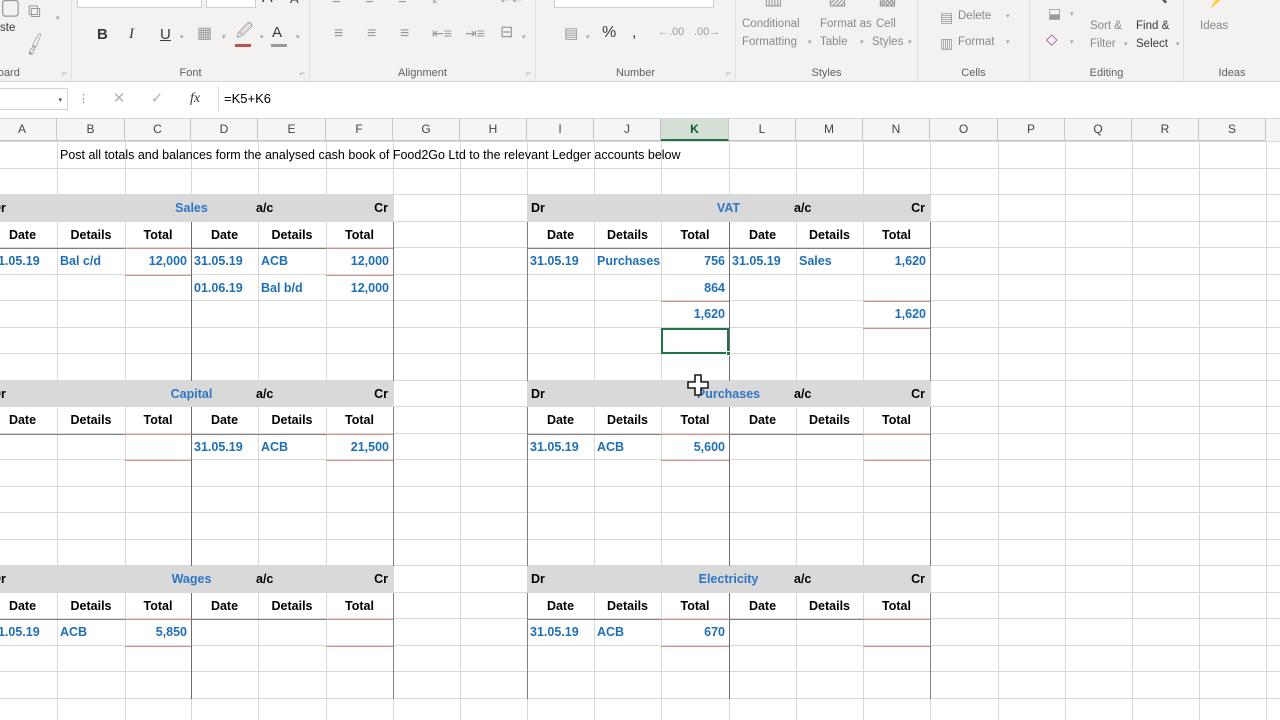 The height and width of the screenshot is (720, 1280). What do you see at coordinates (627, 606) in the screenshot?
I see `ledger-col-header-electricity-1: Details` at bounding box center [627, 606].